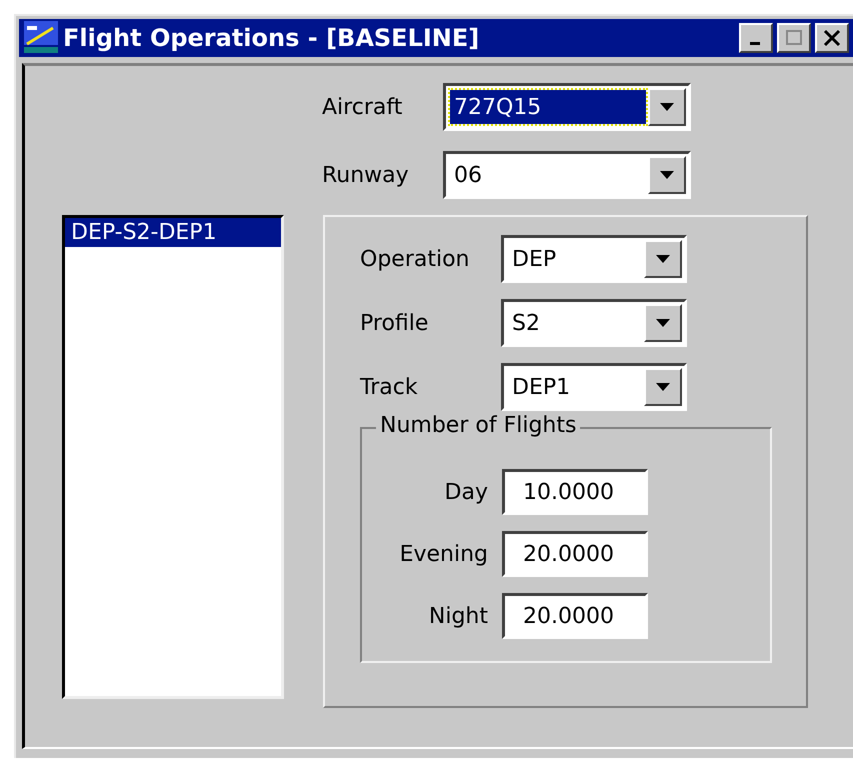 The width and height of the screenshot is (853, 763). What do you see at coordinates (395, 323) in the screenshot?
I see `field-label: Profile` at bounding box center [395, 323].